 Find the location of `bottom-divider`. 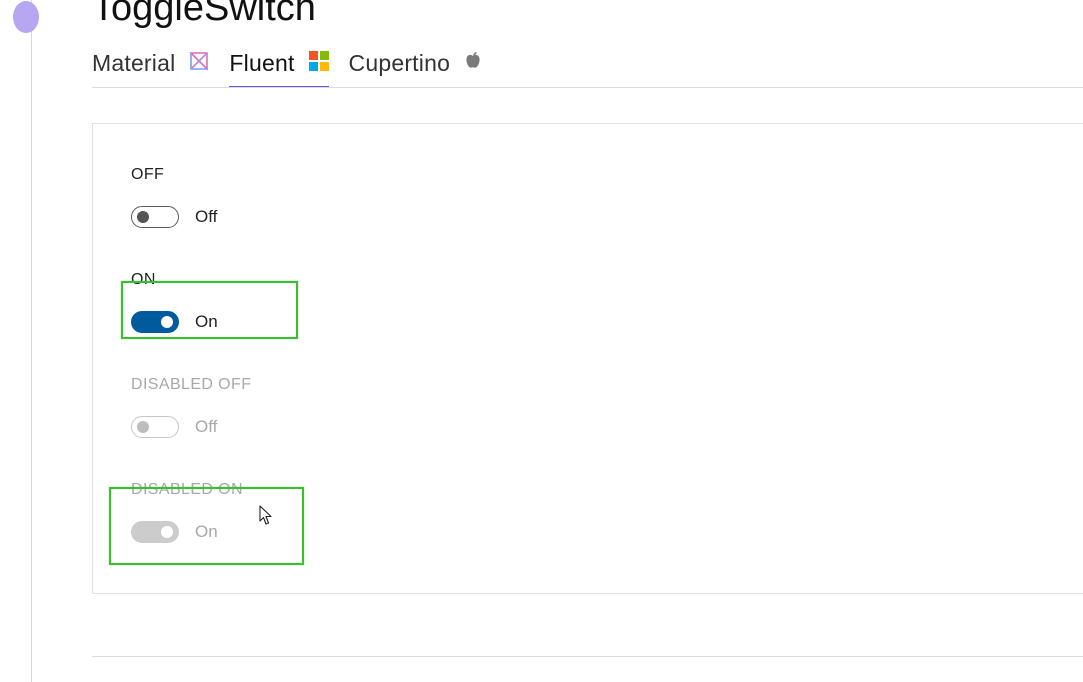

bottom-divider is located at coordinates (587, 656).